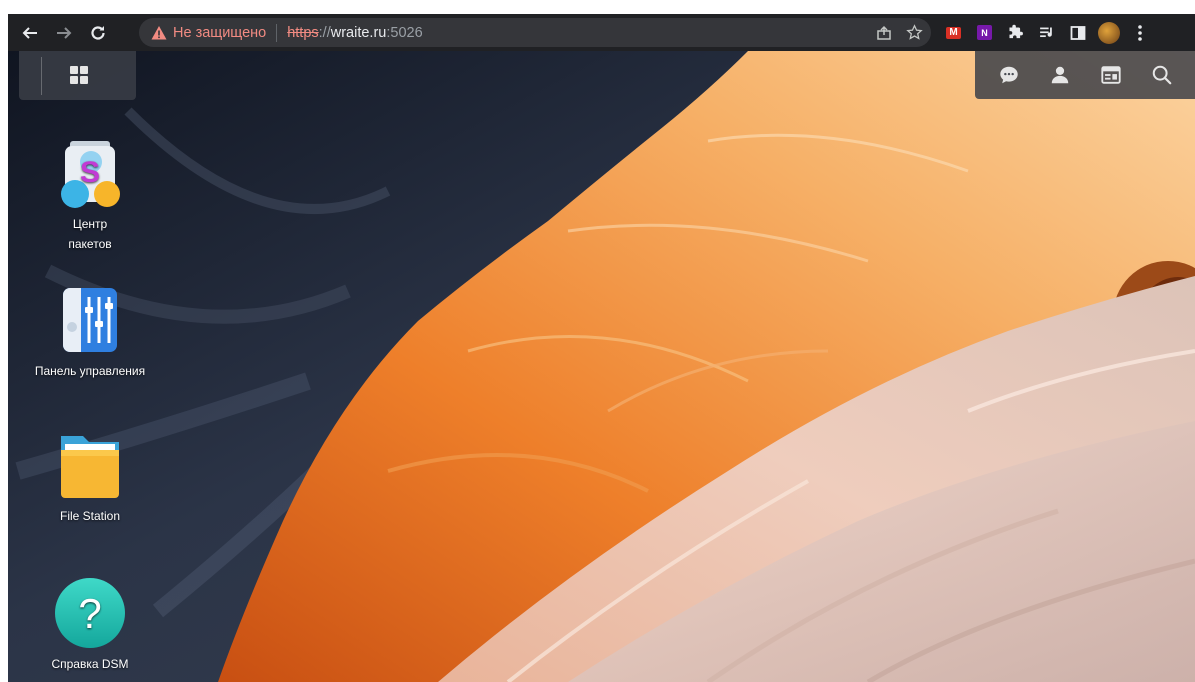  I want to click on package-center-label-line2: пакетов, so click(90, 244).